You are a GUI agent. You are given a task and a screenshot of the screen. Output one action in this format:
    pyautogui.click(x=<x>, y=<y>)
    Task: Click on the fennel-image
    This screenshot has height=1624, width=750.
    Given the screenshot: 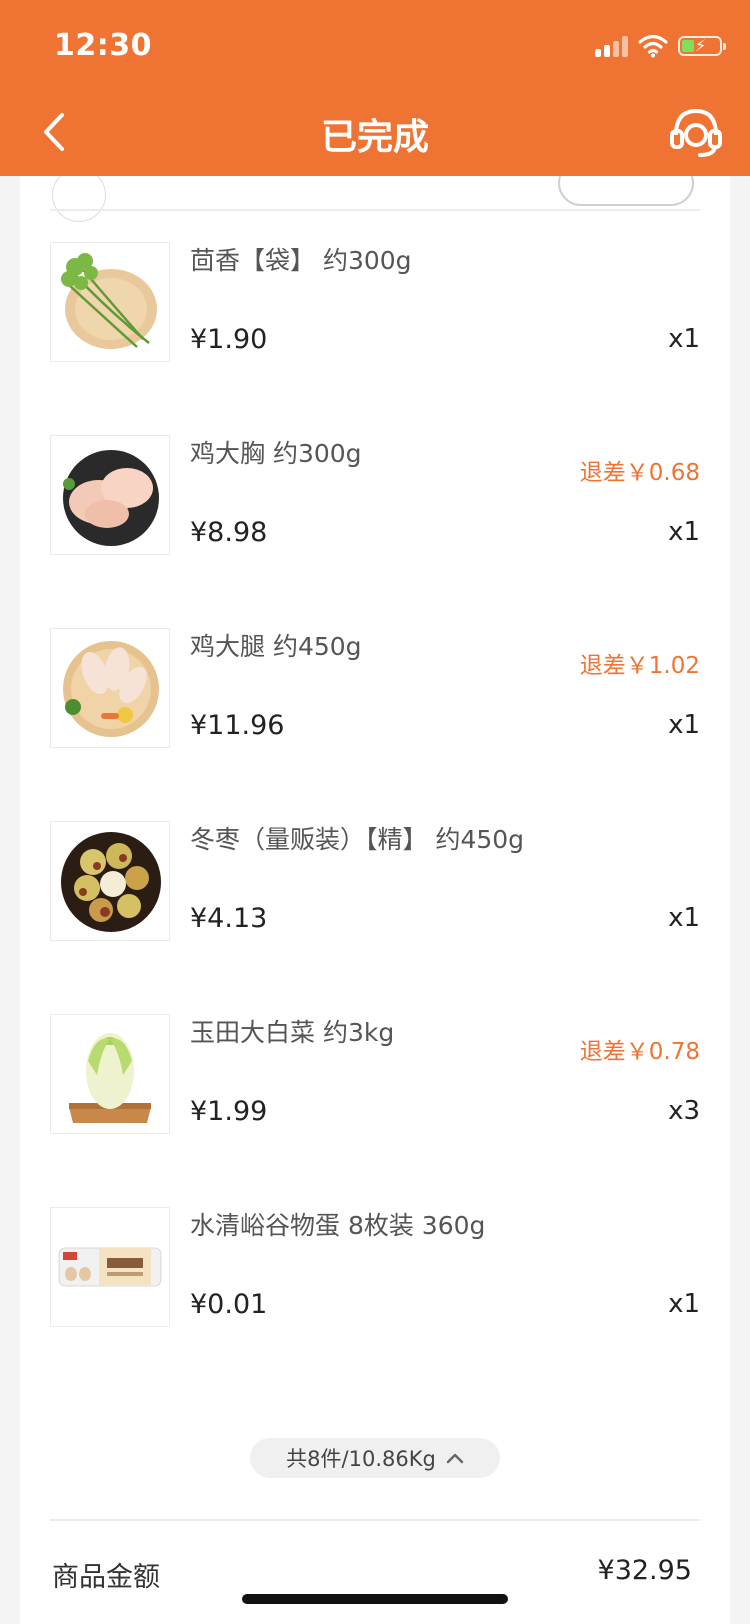 What is the action you would take?
    pyautogui.click(x=109, y=301)
    